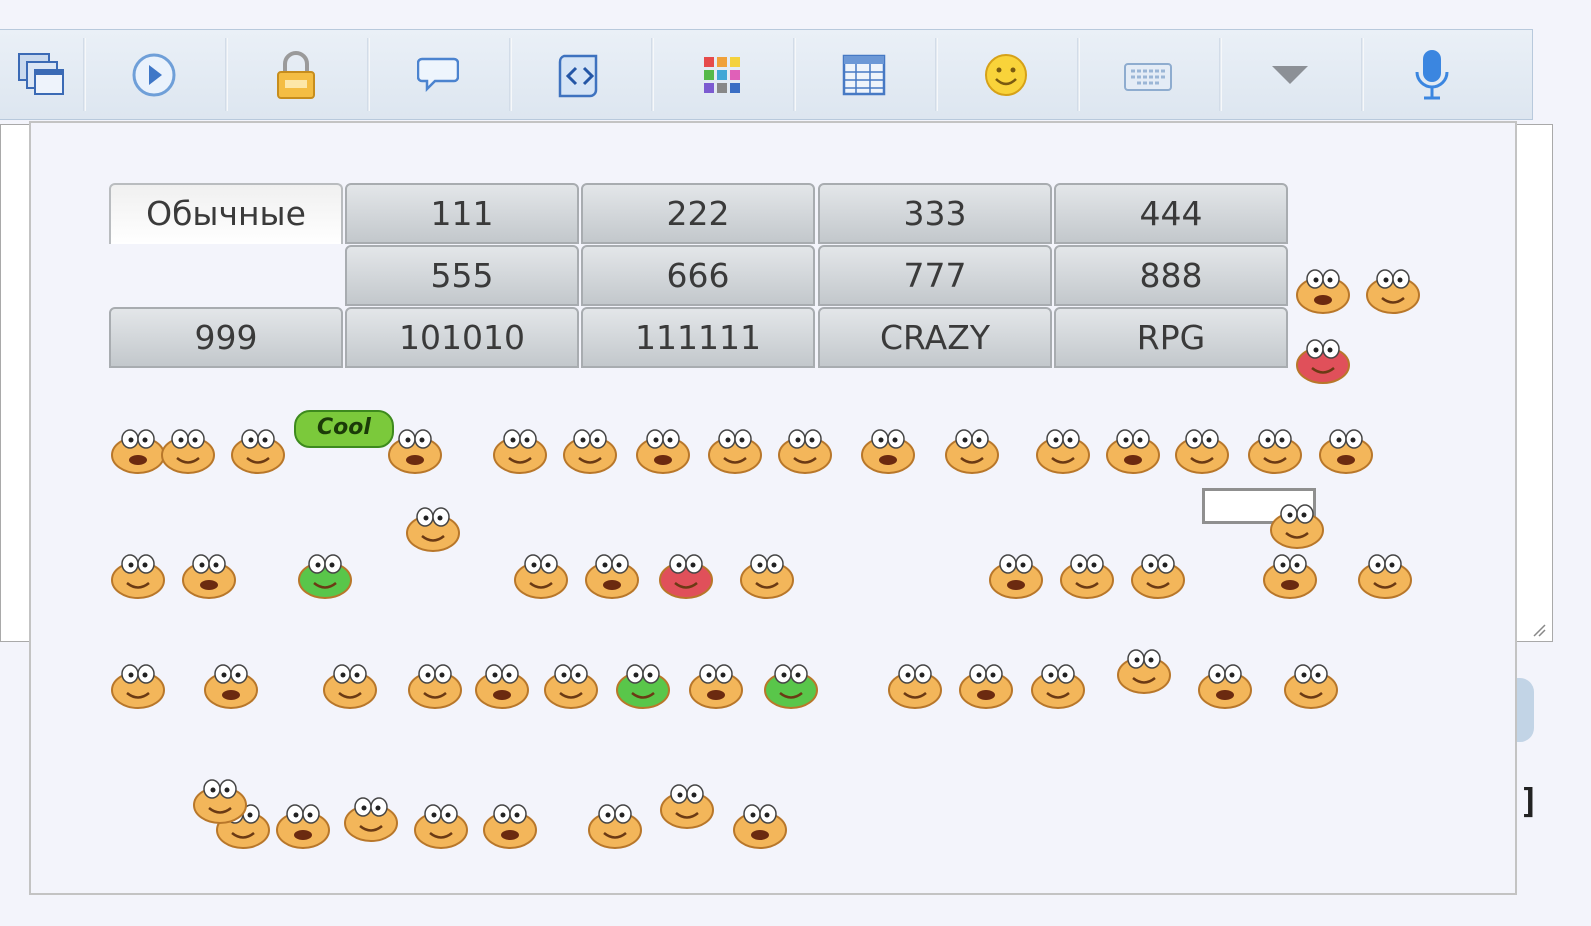  I want to click on tab-222: 222, so click(698, 213).